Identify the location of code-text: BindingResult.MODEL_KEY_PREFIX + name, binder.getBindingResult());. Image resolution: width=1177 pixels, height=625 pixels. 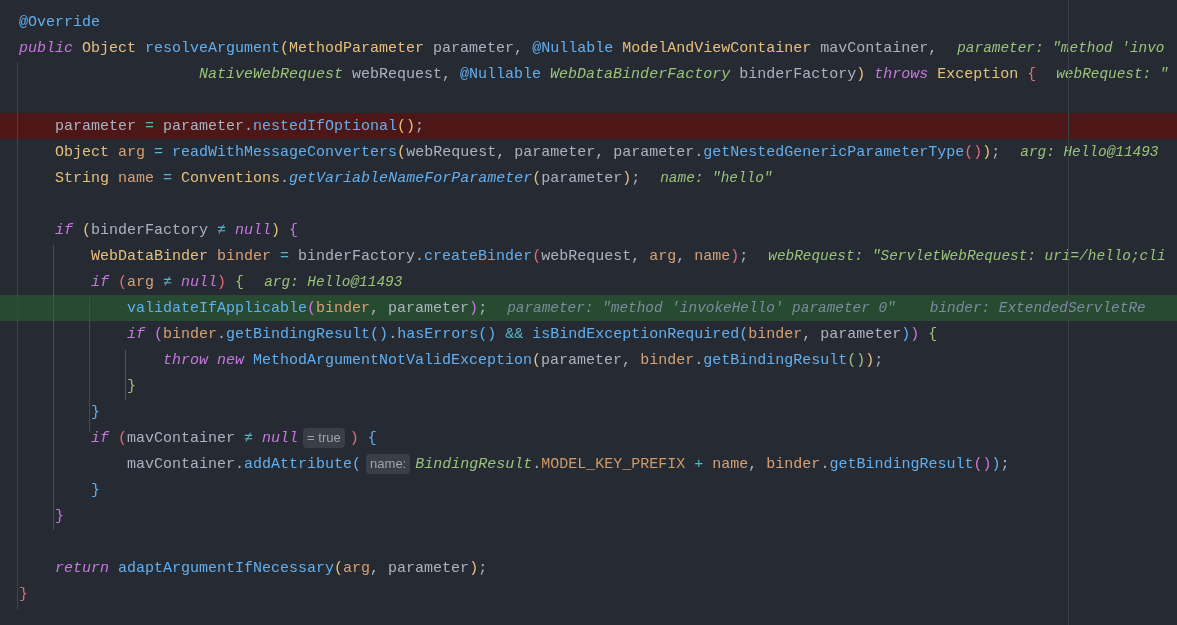
(712, 464).